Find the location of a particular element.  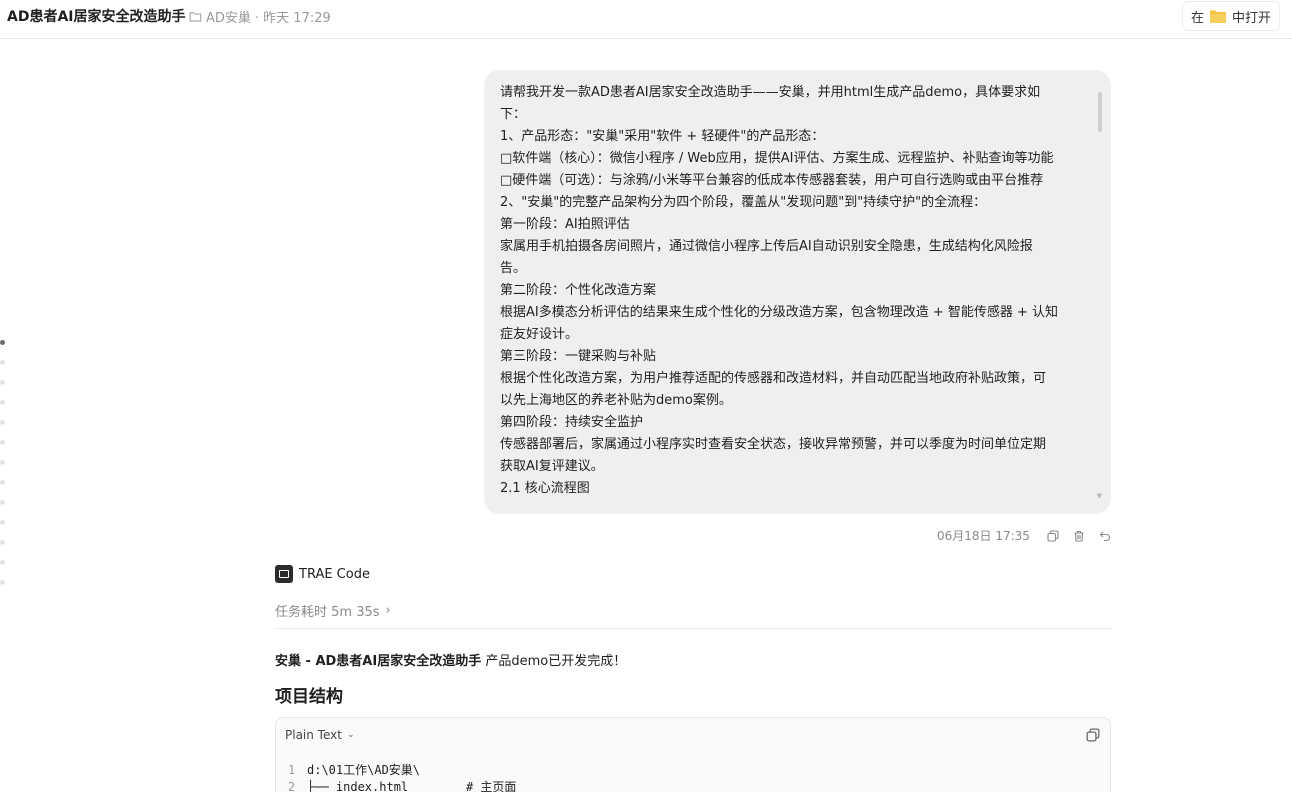

code-language-select: Plain Text ⌄ is located at coordinates (320, 735).